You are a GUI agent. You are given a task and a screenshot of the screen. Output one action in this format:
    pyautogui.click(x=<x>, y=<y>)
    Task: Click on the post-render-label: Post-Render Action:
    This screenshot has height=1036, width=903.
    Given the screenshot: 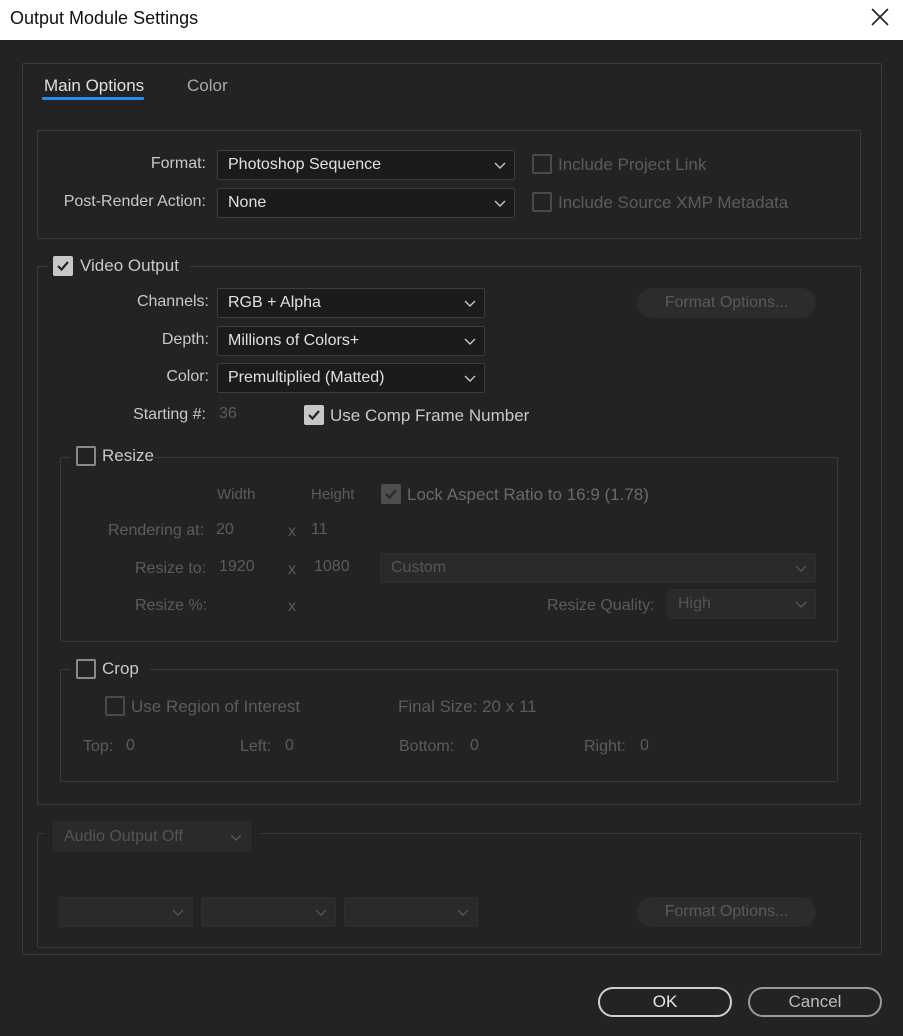 What is the action you would take?
    pyautogui.click(x=134, y=201)
    